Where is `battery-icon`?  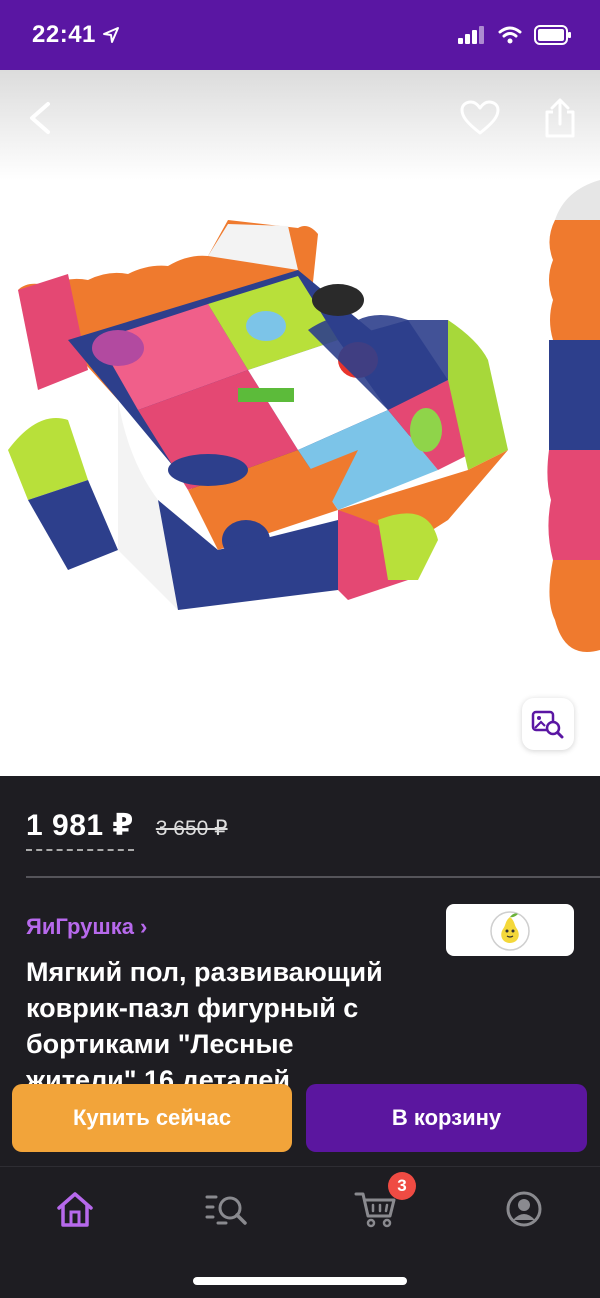 battery-icon is located at coordinates (552, 35).